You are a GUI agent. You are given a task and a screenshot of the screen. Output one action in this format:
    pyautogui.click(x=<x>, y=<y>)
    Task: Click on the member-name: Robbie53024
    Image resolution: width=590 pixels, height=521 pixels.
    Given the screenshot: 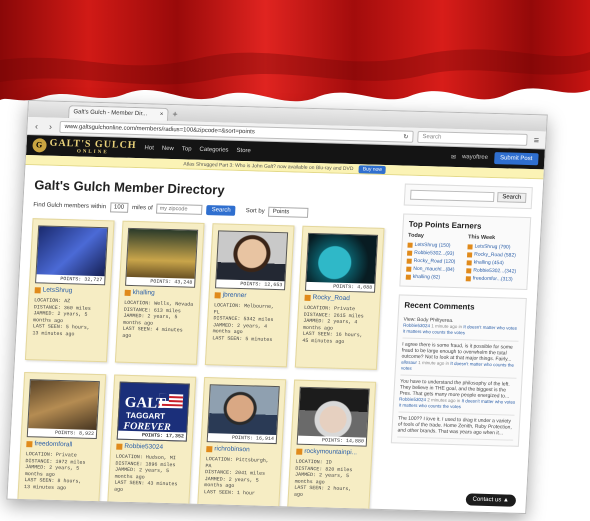 What is the action you would take?
    pyautogui.click(x=143, y=447)
    